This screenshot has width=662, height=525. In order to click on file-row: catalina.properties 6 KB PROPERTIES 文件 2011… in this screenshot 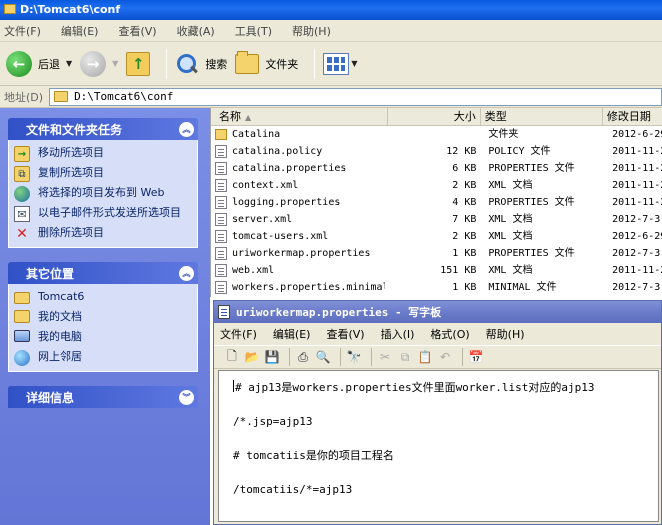, I will do `click(436, 168)`.